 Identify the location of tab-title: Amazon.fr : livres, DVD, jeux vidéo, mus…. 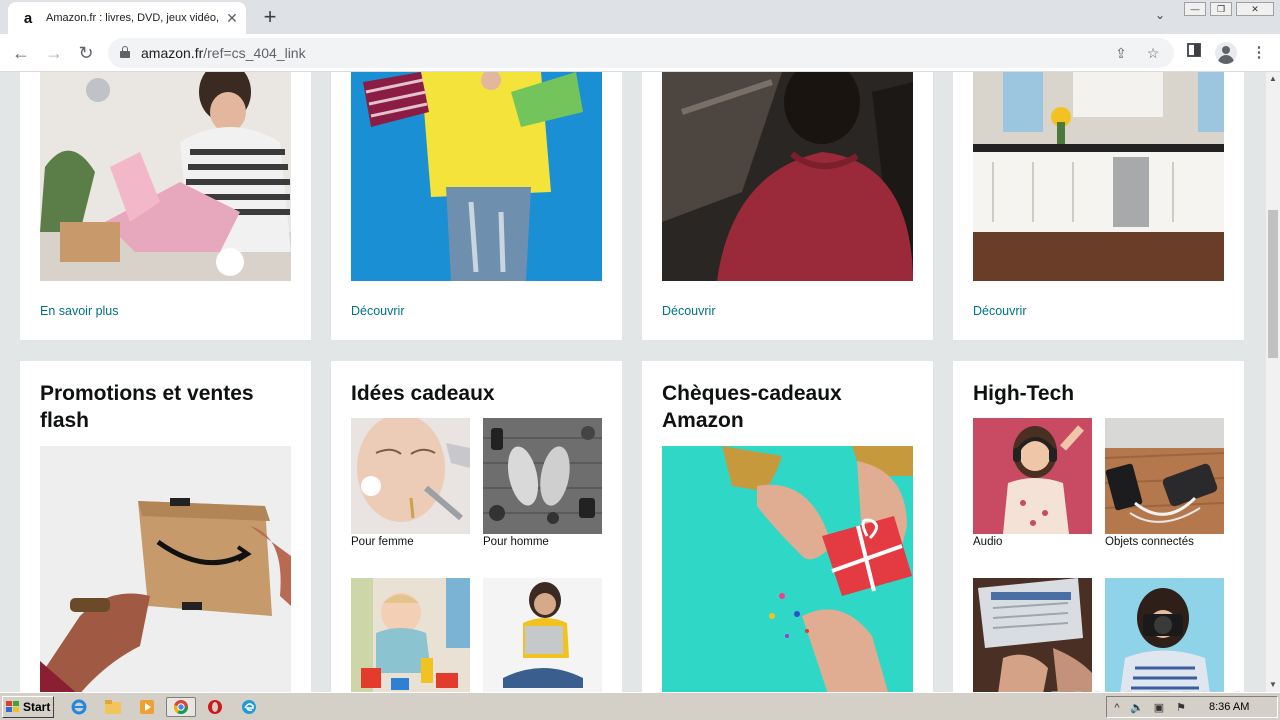
(133, 18).